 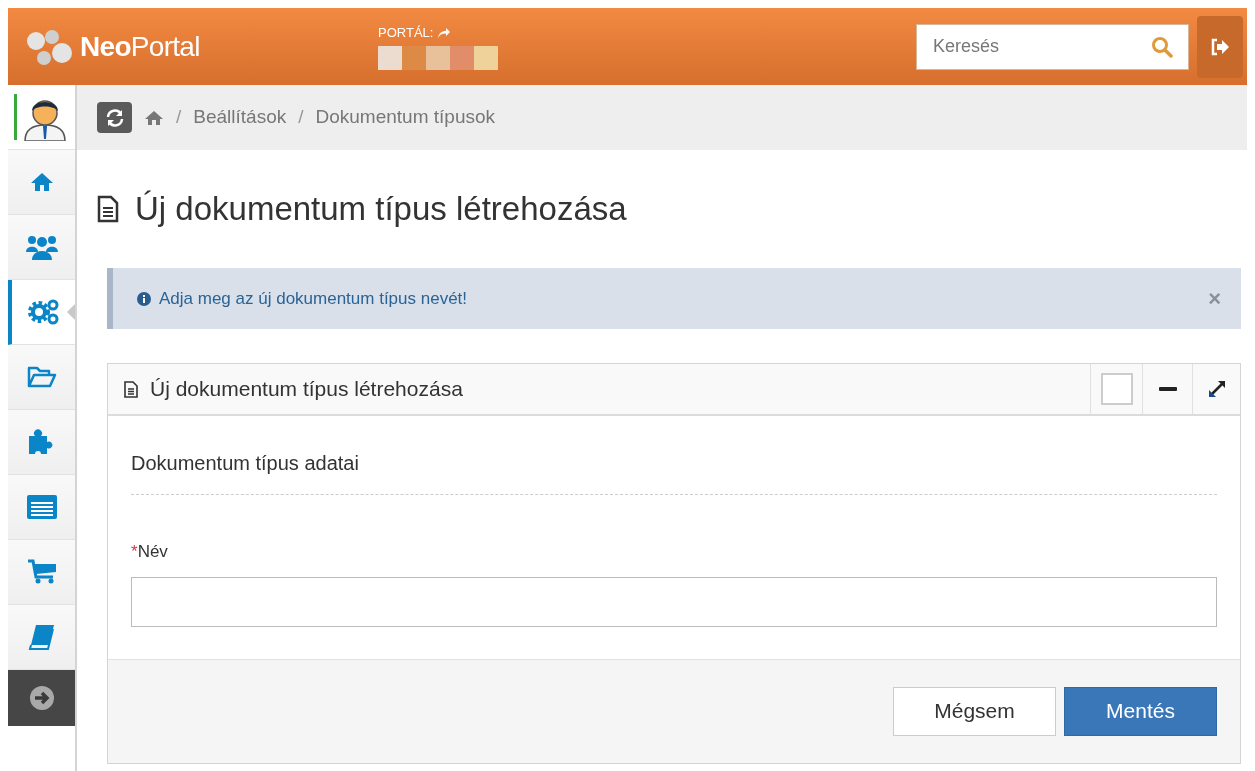 I want to click on input-field, so click(x=674, y=601).